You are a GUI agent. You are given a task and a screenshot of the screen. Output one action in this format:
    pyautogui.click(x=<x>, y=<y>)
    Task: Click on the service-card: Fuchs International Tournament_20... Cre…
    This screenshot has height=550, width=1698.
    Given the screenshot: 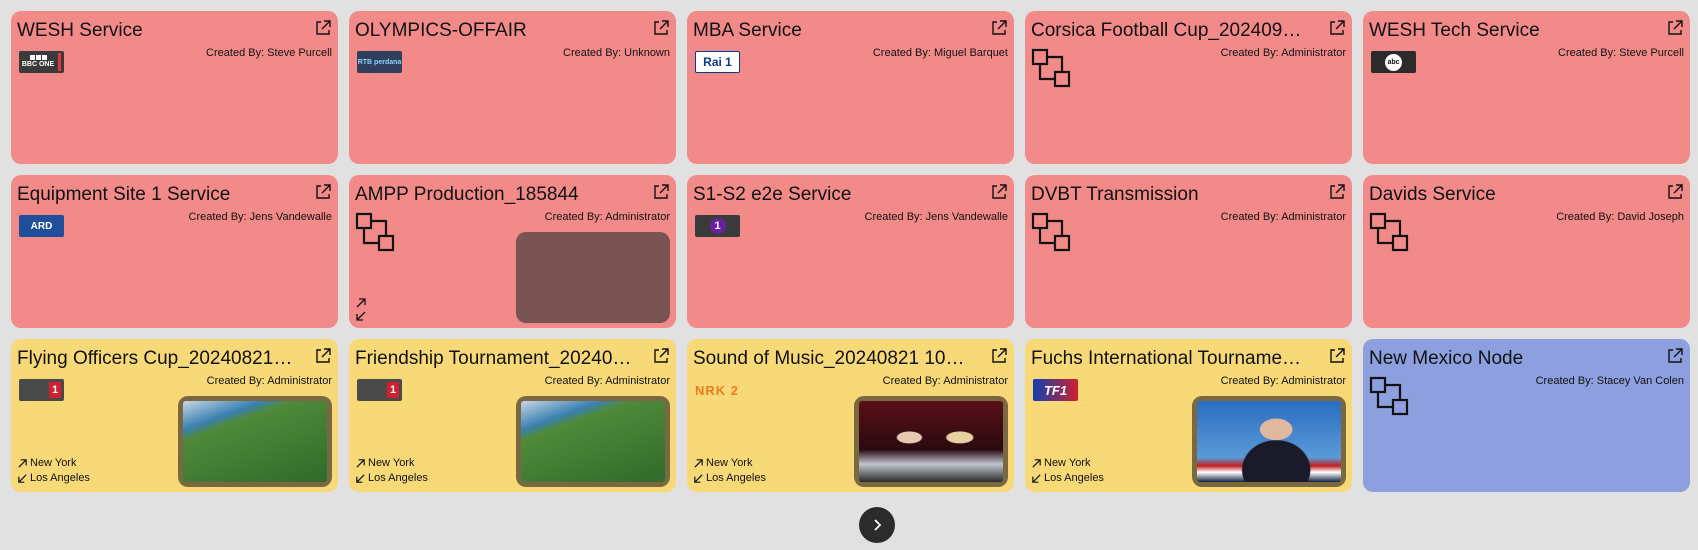 What is the action you would take?
    pyautogui.click(x=1188, y=415)
    